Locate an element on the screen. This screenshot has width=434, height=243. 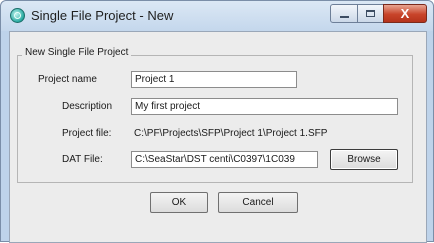
title-bar: Single File Project - New X is located at coordinates (217, 16).